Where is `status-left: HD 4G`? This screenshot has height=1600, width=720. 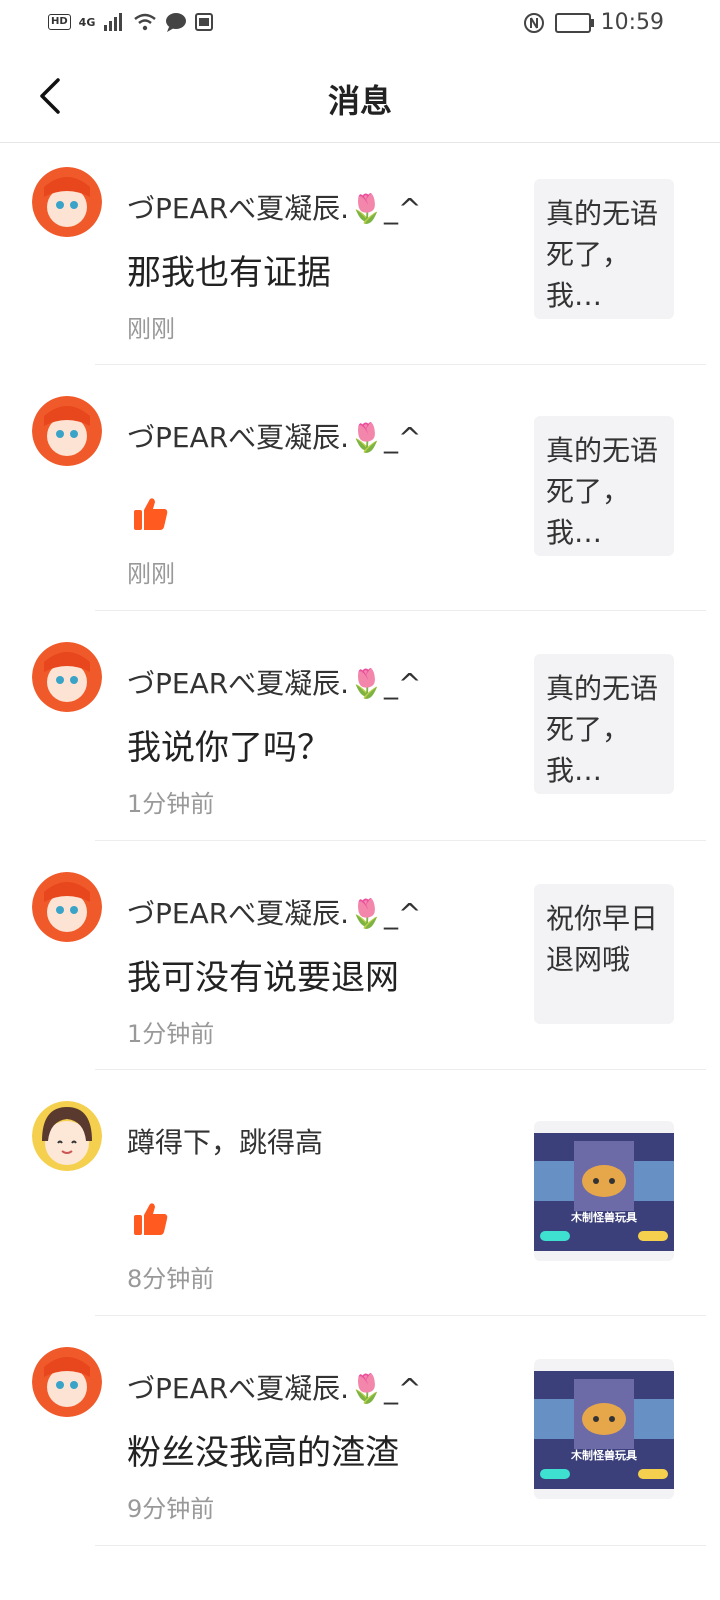
status-left: HD 4G is located at coordinates (131, 22).